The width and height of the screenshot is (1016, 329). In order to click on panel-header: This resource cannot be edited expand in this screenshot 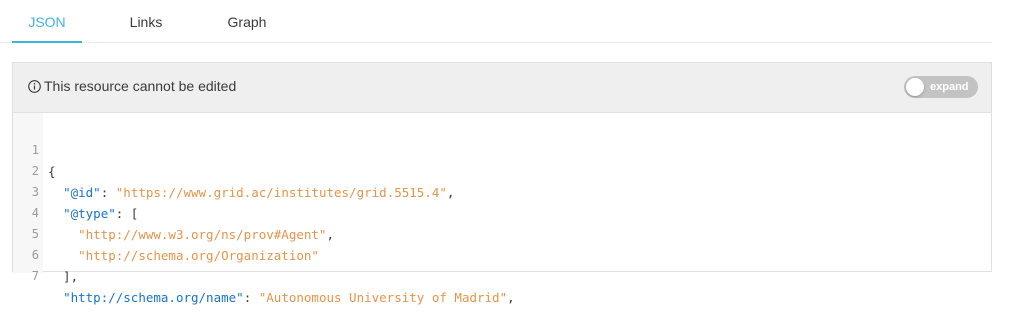, I will do `click(502, 88)`.